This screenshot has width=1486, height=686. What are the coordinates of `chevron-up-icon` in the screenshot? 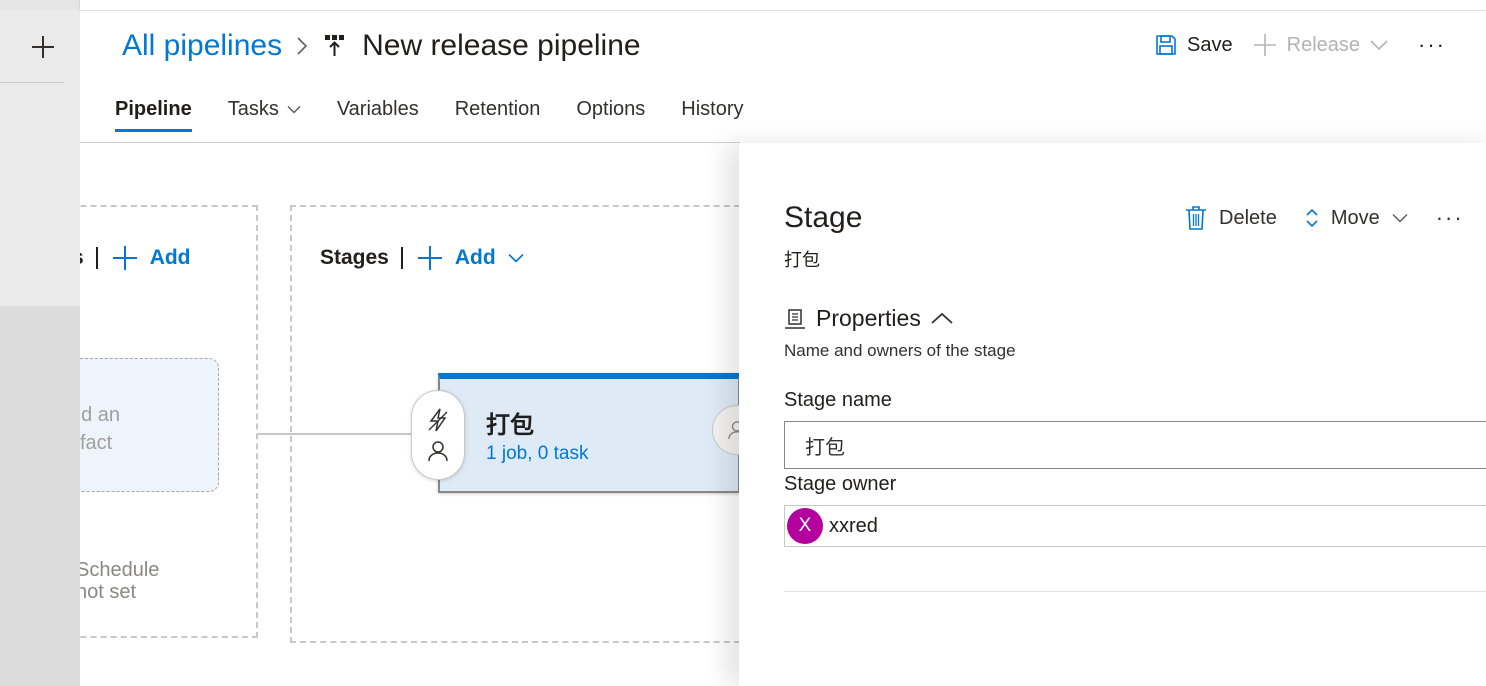 It's located at (942, 318).